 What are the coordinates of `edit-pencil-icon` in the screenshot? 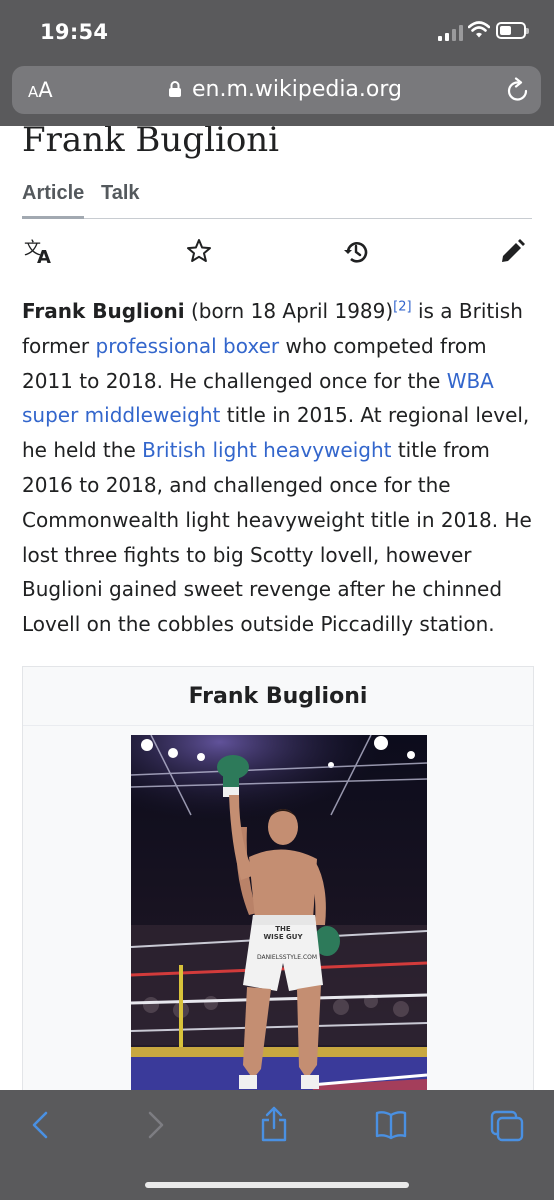 It's located at (513, 251).